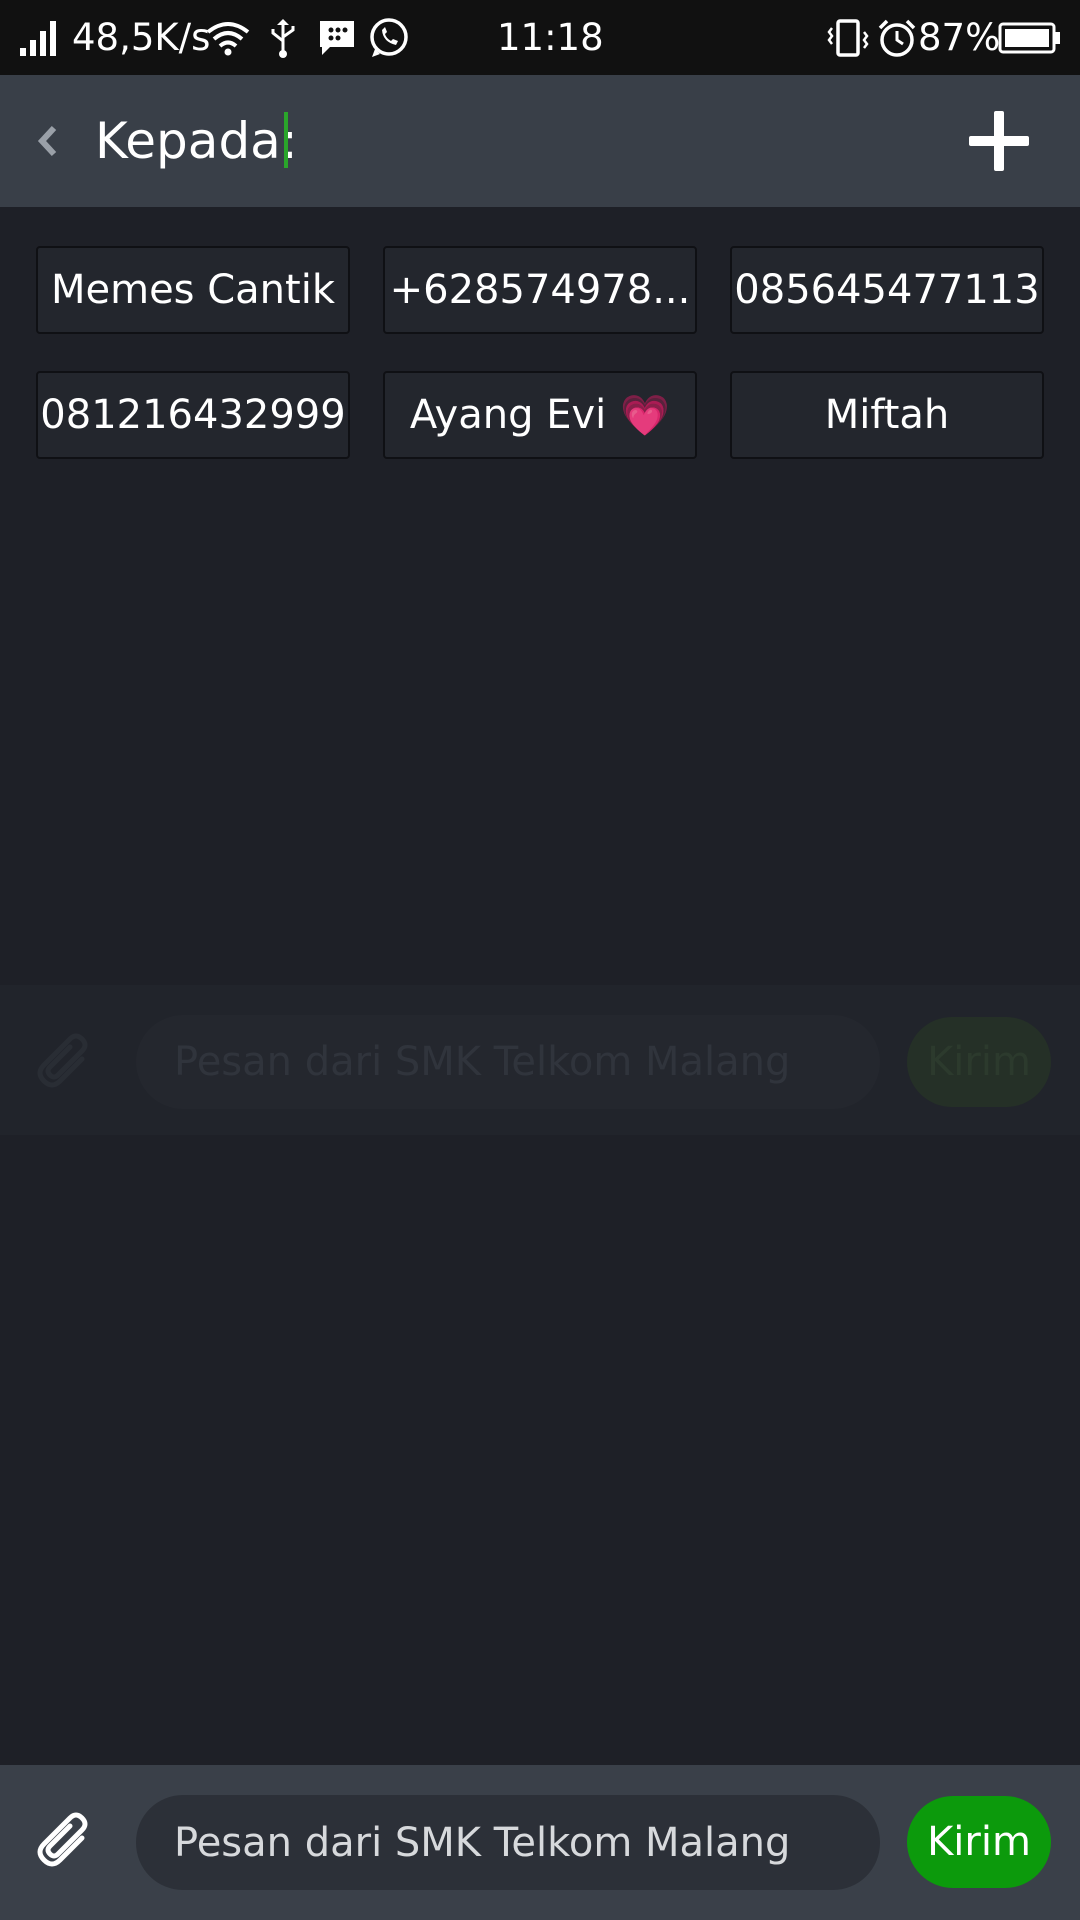 Image resolution: width=1080 pixels, height=1920 pixels. What do you see at coordinates (540, 415) in the screenshot?
I see `recipient-chip: Ayang Evi 💗` at bounding box center [540, 415].